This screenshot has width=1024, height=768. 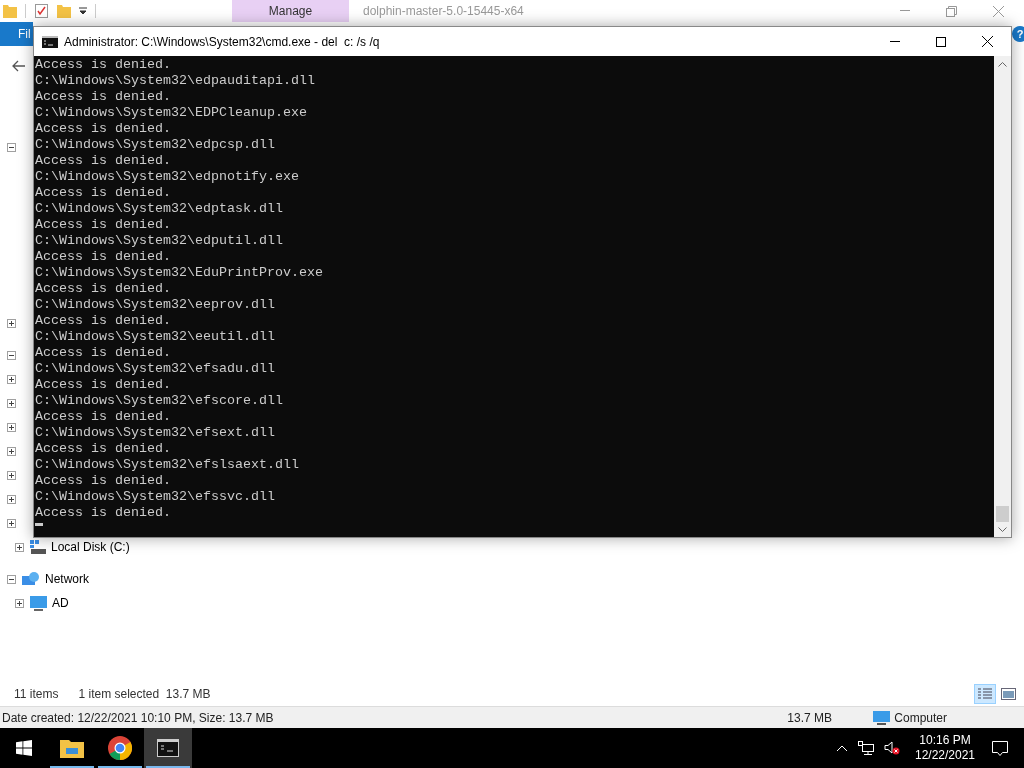 I want to click on console-line: C:\Windows\System32\efscore.dll, so click(x=159, y=401).